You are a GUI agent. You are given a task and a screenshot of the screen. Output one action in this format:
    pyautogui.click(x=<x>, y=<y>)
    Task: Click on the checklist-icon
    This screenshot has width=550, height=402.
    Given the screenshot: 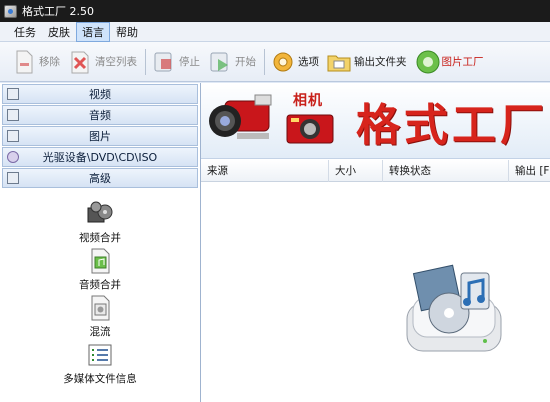 What is the action you would take?
    pyautogui.click(x=100, y=355)
    